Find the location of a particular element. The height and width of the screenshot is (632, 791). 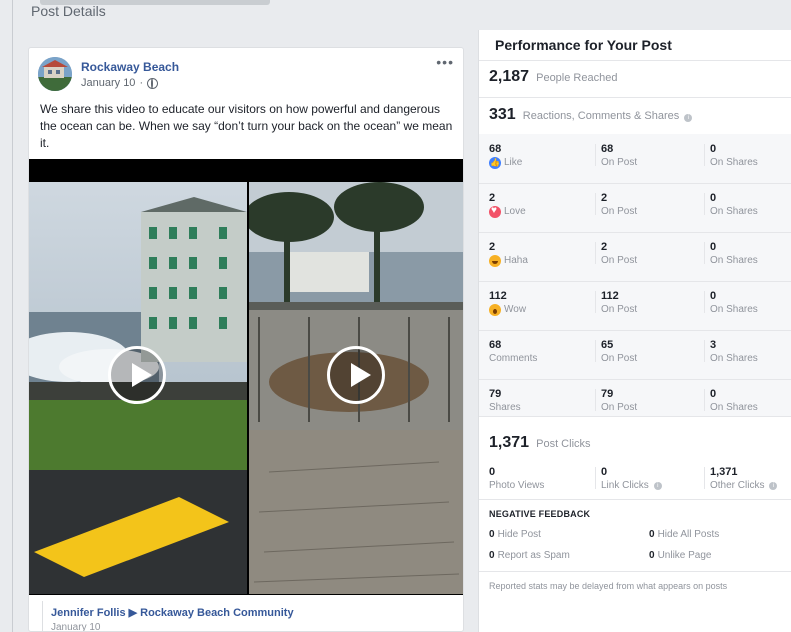

photo-views-label: Photo Views is located at coordinates (517, 485).